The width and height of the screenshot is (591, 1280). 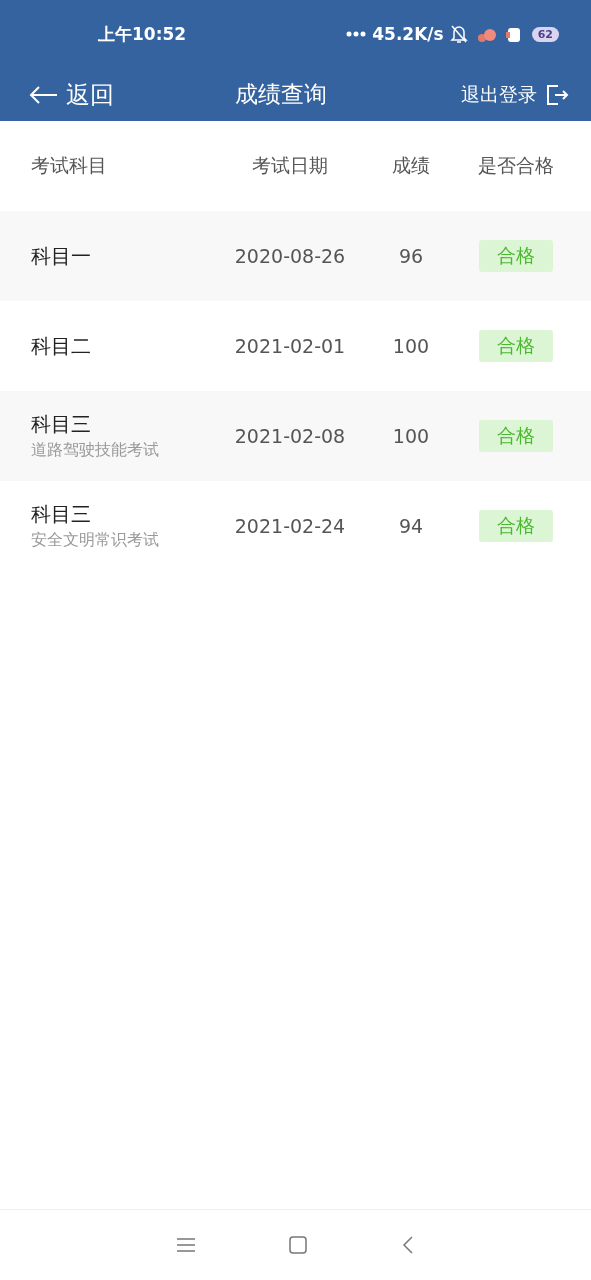 What do you see at coordinates (516, 165) in the screenshot?
I see `column-header: 是否合格` at bounding box center [516, 165].